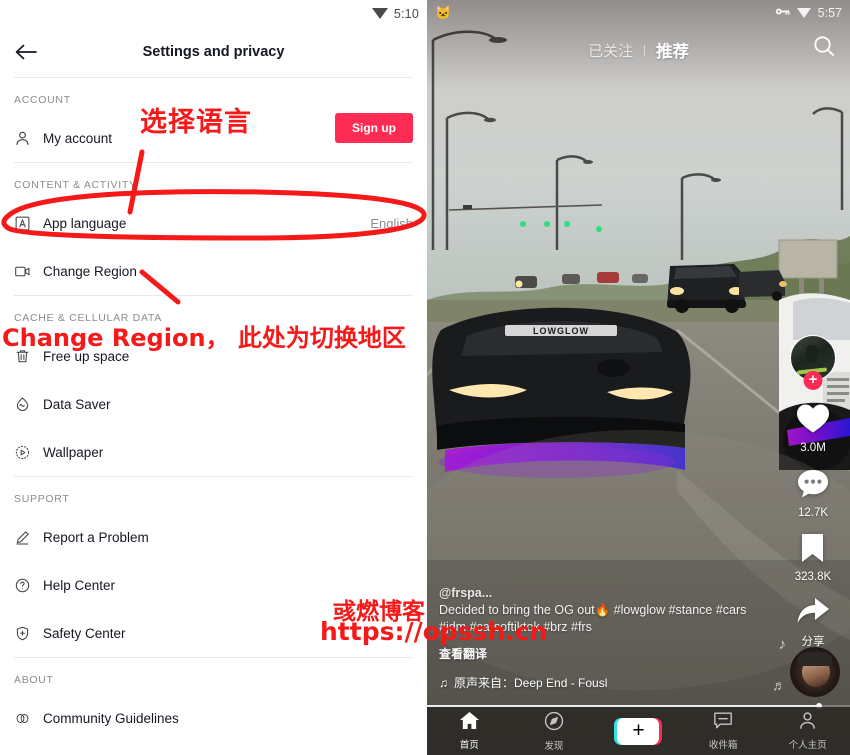 Image resolution: width=850 pixels, height=755 pixels. I want to click on nav-discover-label: 发现, so click(554, 746).